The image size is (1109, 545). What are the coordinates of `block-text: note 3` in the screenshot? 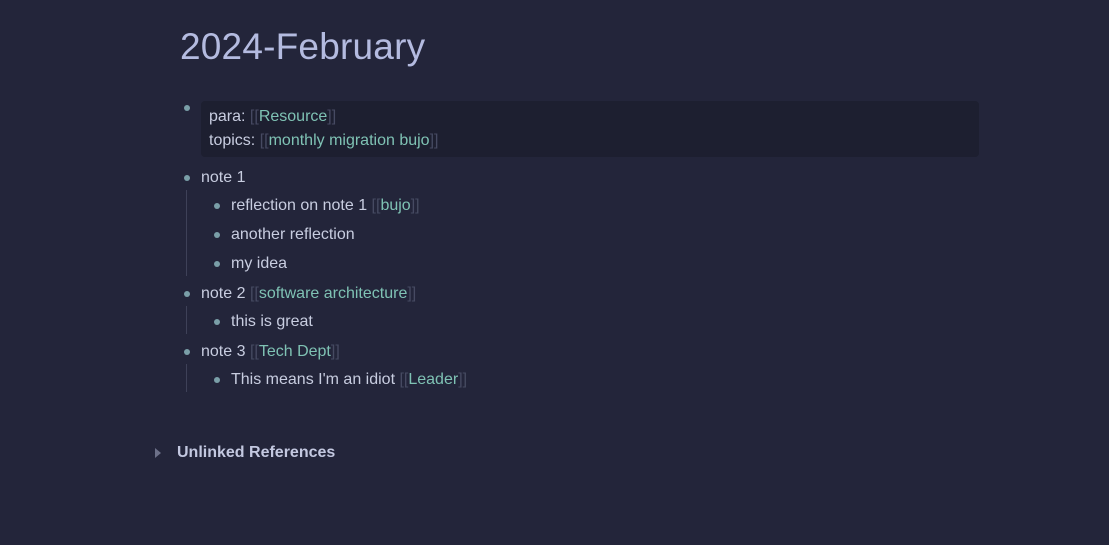 It's located at (223, 351).